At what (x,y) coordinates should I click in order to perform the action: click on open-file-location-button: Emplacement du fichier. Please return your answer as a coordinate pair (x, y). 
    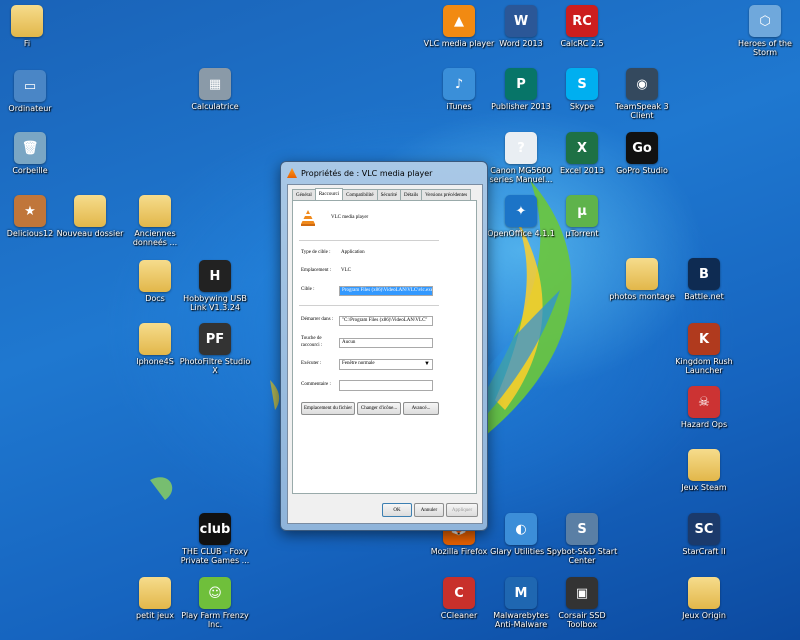
    Looking at the image, I should click on (328, 408).